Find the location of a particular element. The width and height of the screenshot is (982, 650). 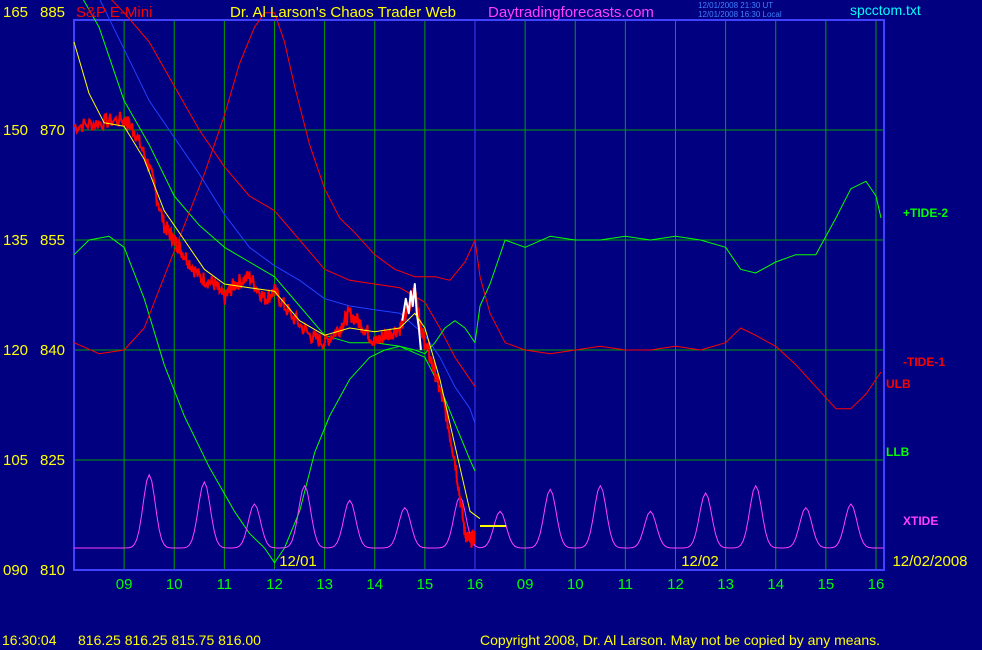

date-label: 12/01 is located at coordinates (298, 561).